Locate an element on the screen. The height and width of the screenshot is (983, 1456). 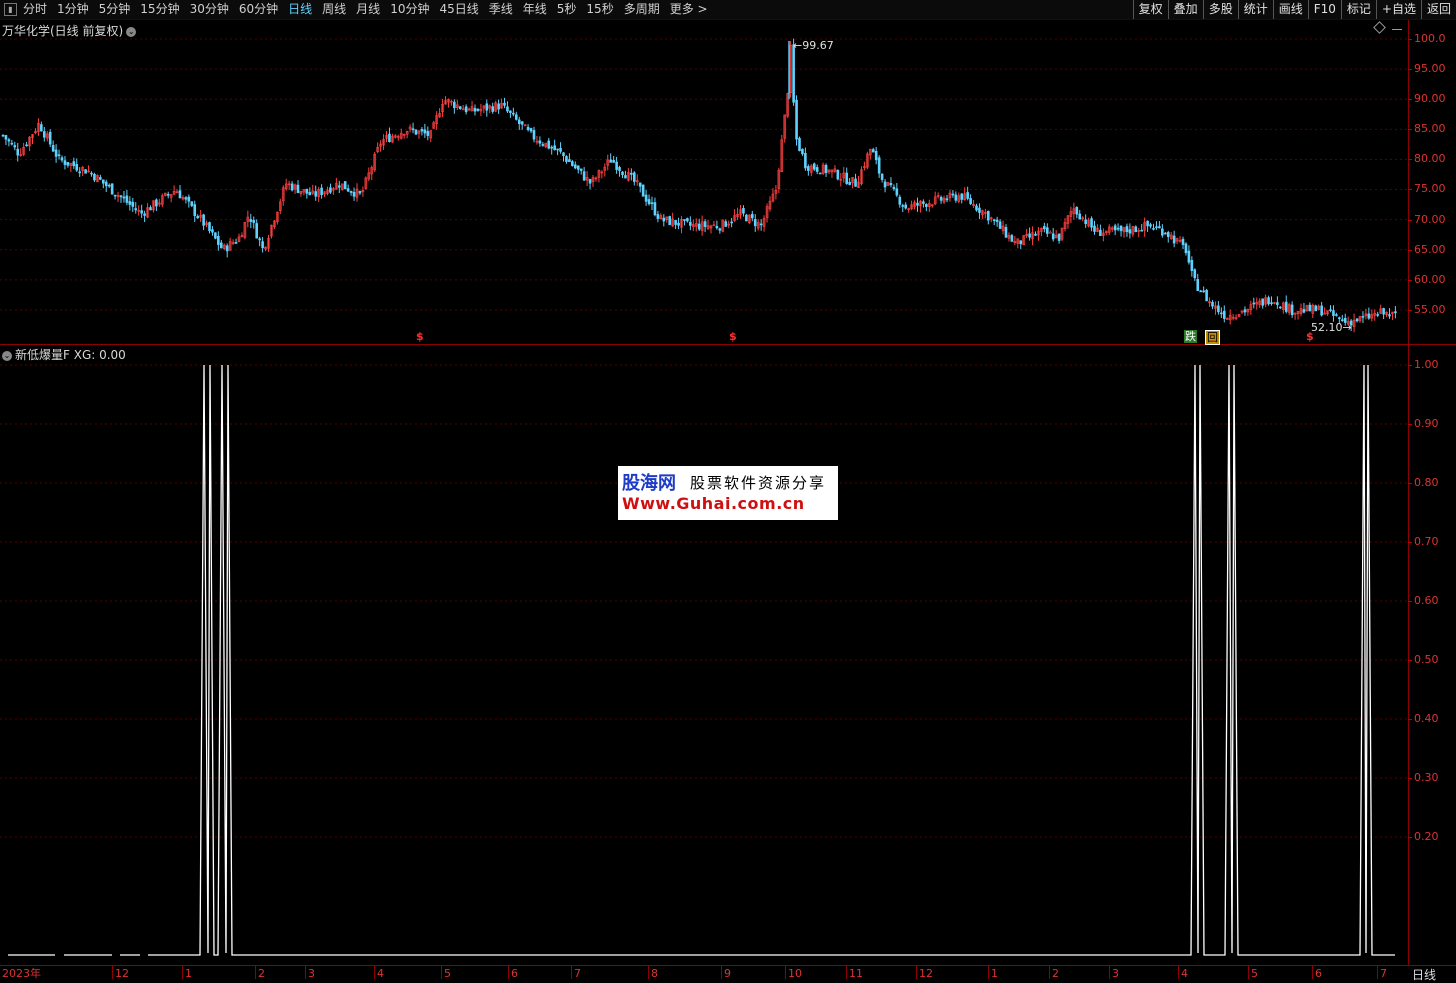
x-tick-label: 3 is located at coordinates (310, 972).